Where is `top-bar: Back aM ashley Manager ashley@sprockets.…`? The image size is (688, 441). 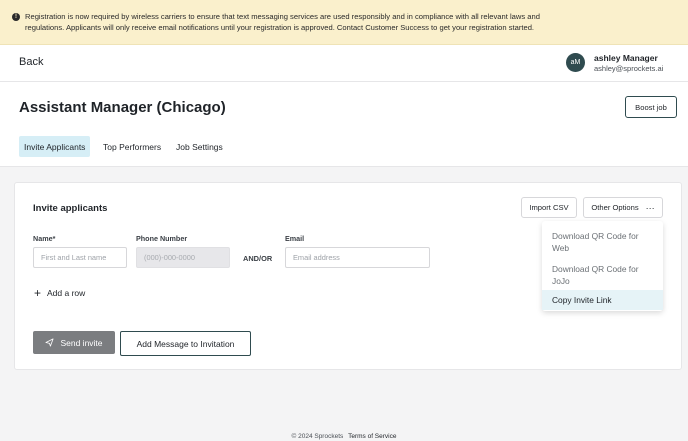
top-bar: Back aM ashley Manager ashley@sprockets.… is located at coordinates (344, 63).